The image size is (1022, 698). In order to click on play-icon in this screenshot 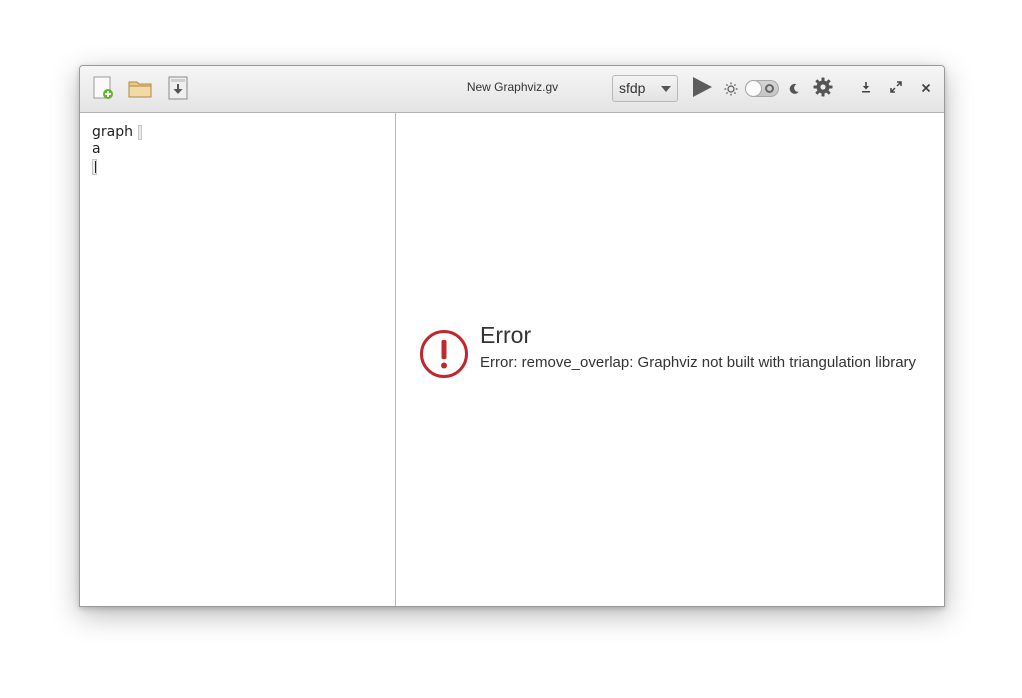, I will do `click(702, 89)`.